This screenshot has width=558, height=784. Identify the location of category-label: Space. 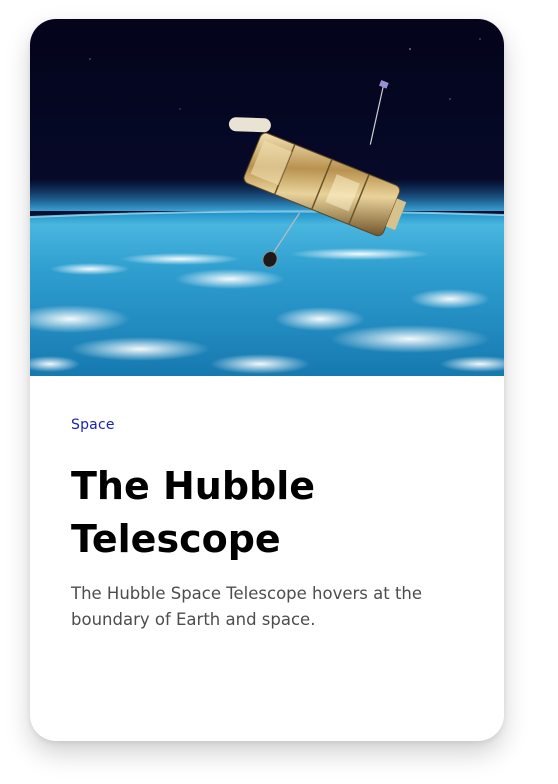
(93, 425).